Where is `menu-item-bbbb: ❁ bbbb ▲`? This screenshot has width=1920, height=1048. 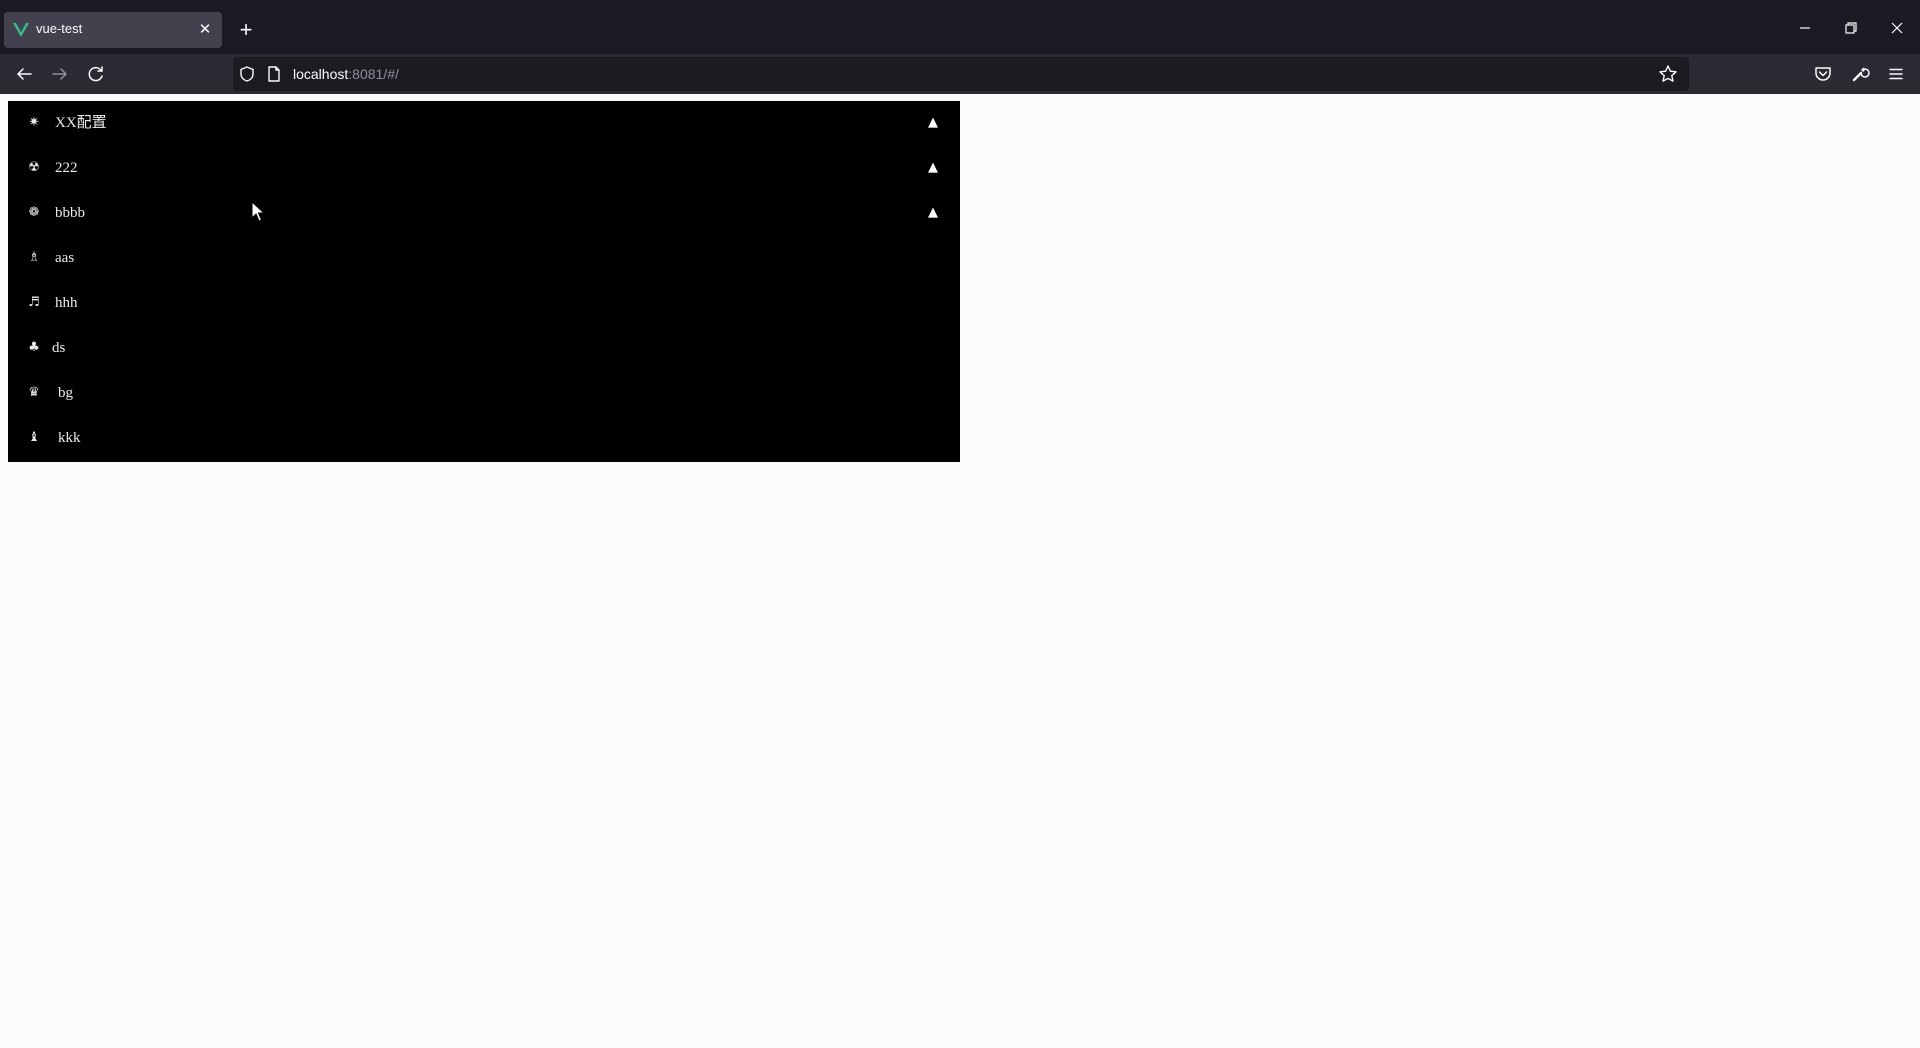
menu-item-bbbb: ❁ bbbb ▲ is located at coordinates (484, 213).